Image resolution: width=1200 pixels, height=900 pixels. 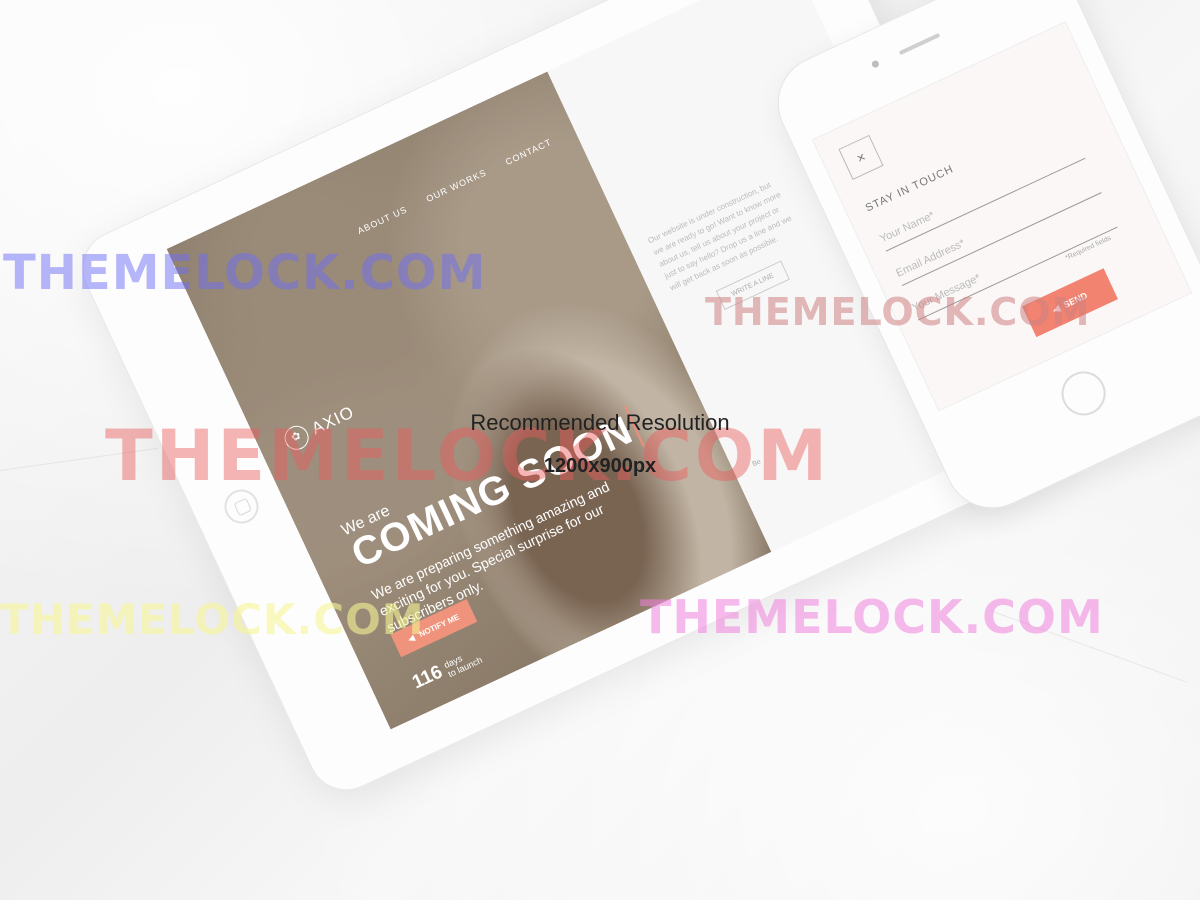 I want to click on countdown: 116 days to launch, so click(x=446, y=669).